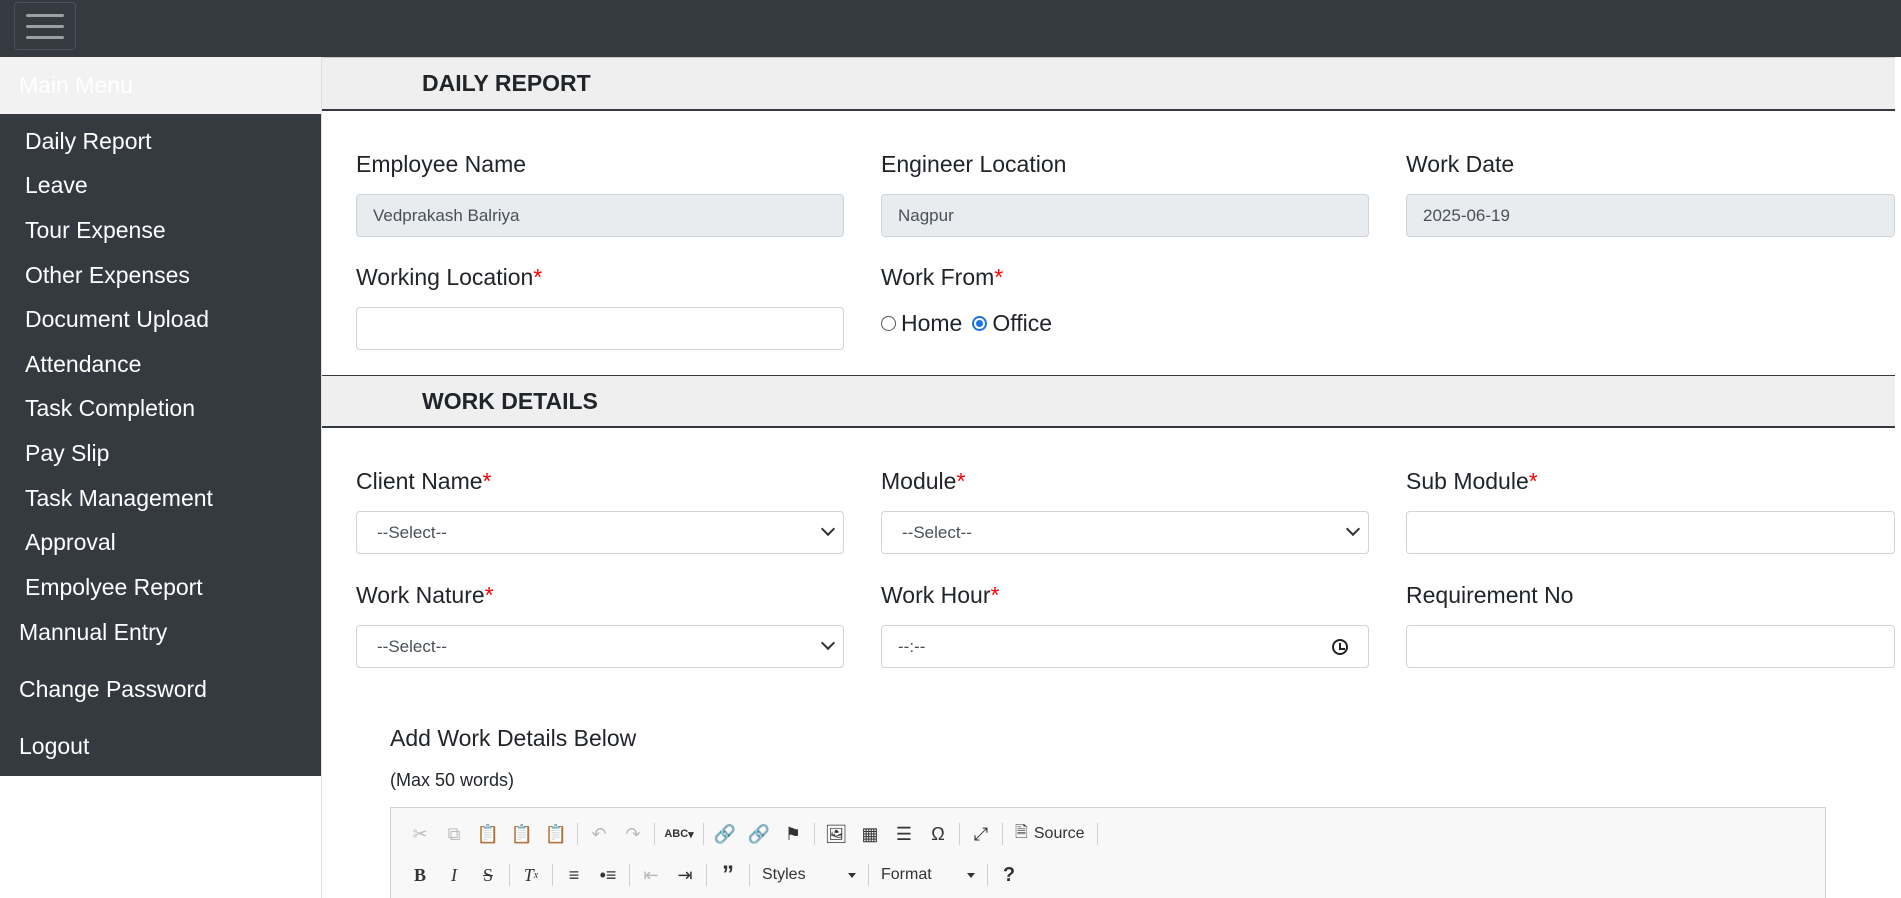  Describe the element at coordinates (160, 319) in the screenshot. I see `sidebar-item-document-upload: Document Upload` at that location.